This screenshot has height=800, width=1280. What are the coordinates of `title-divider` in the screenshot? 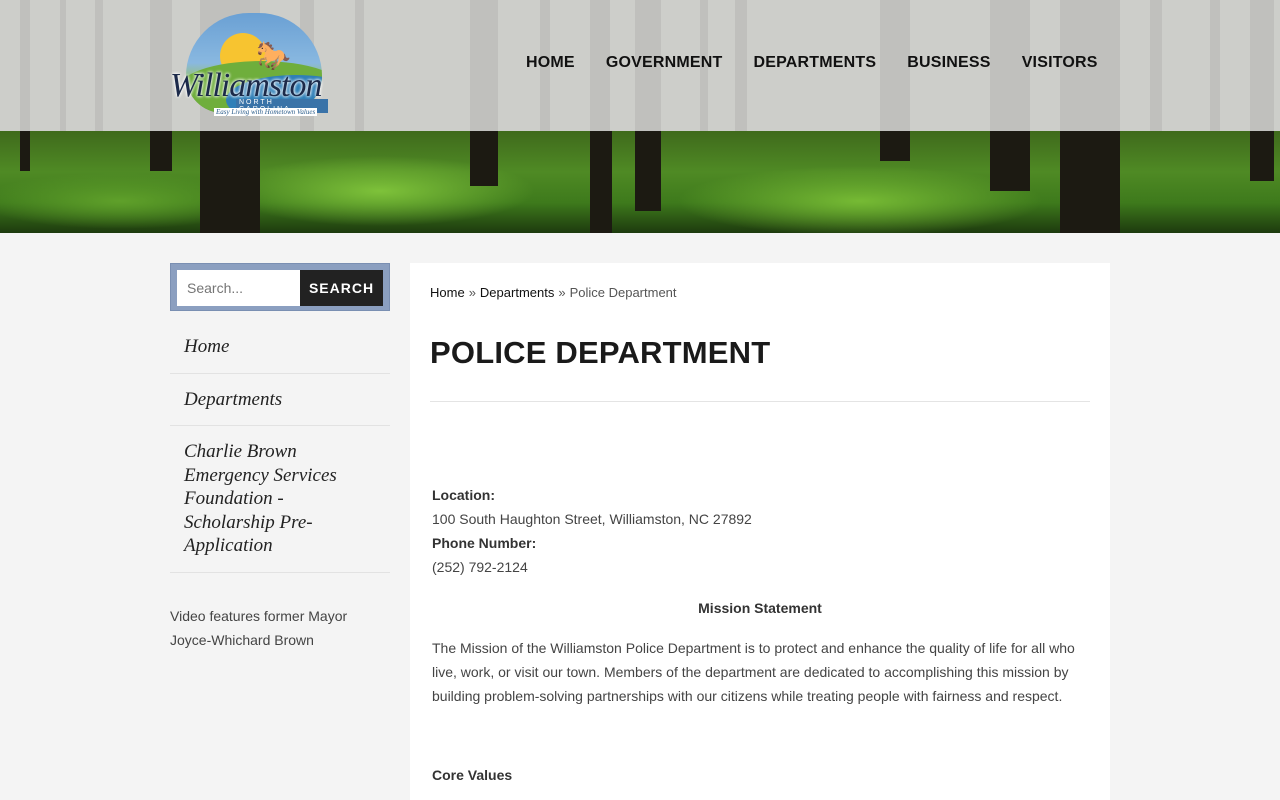 It's located at (760, 401).